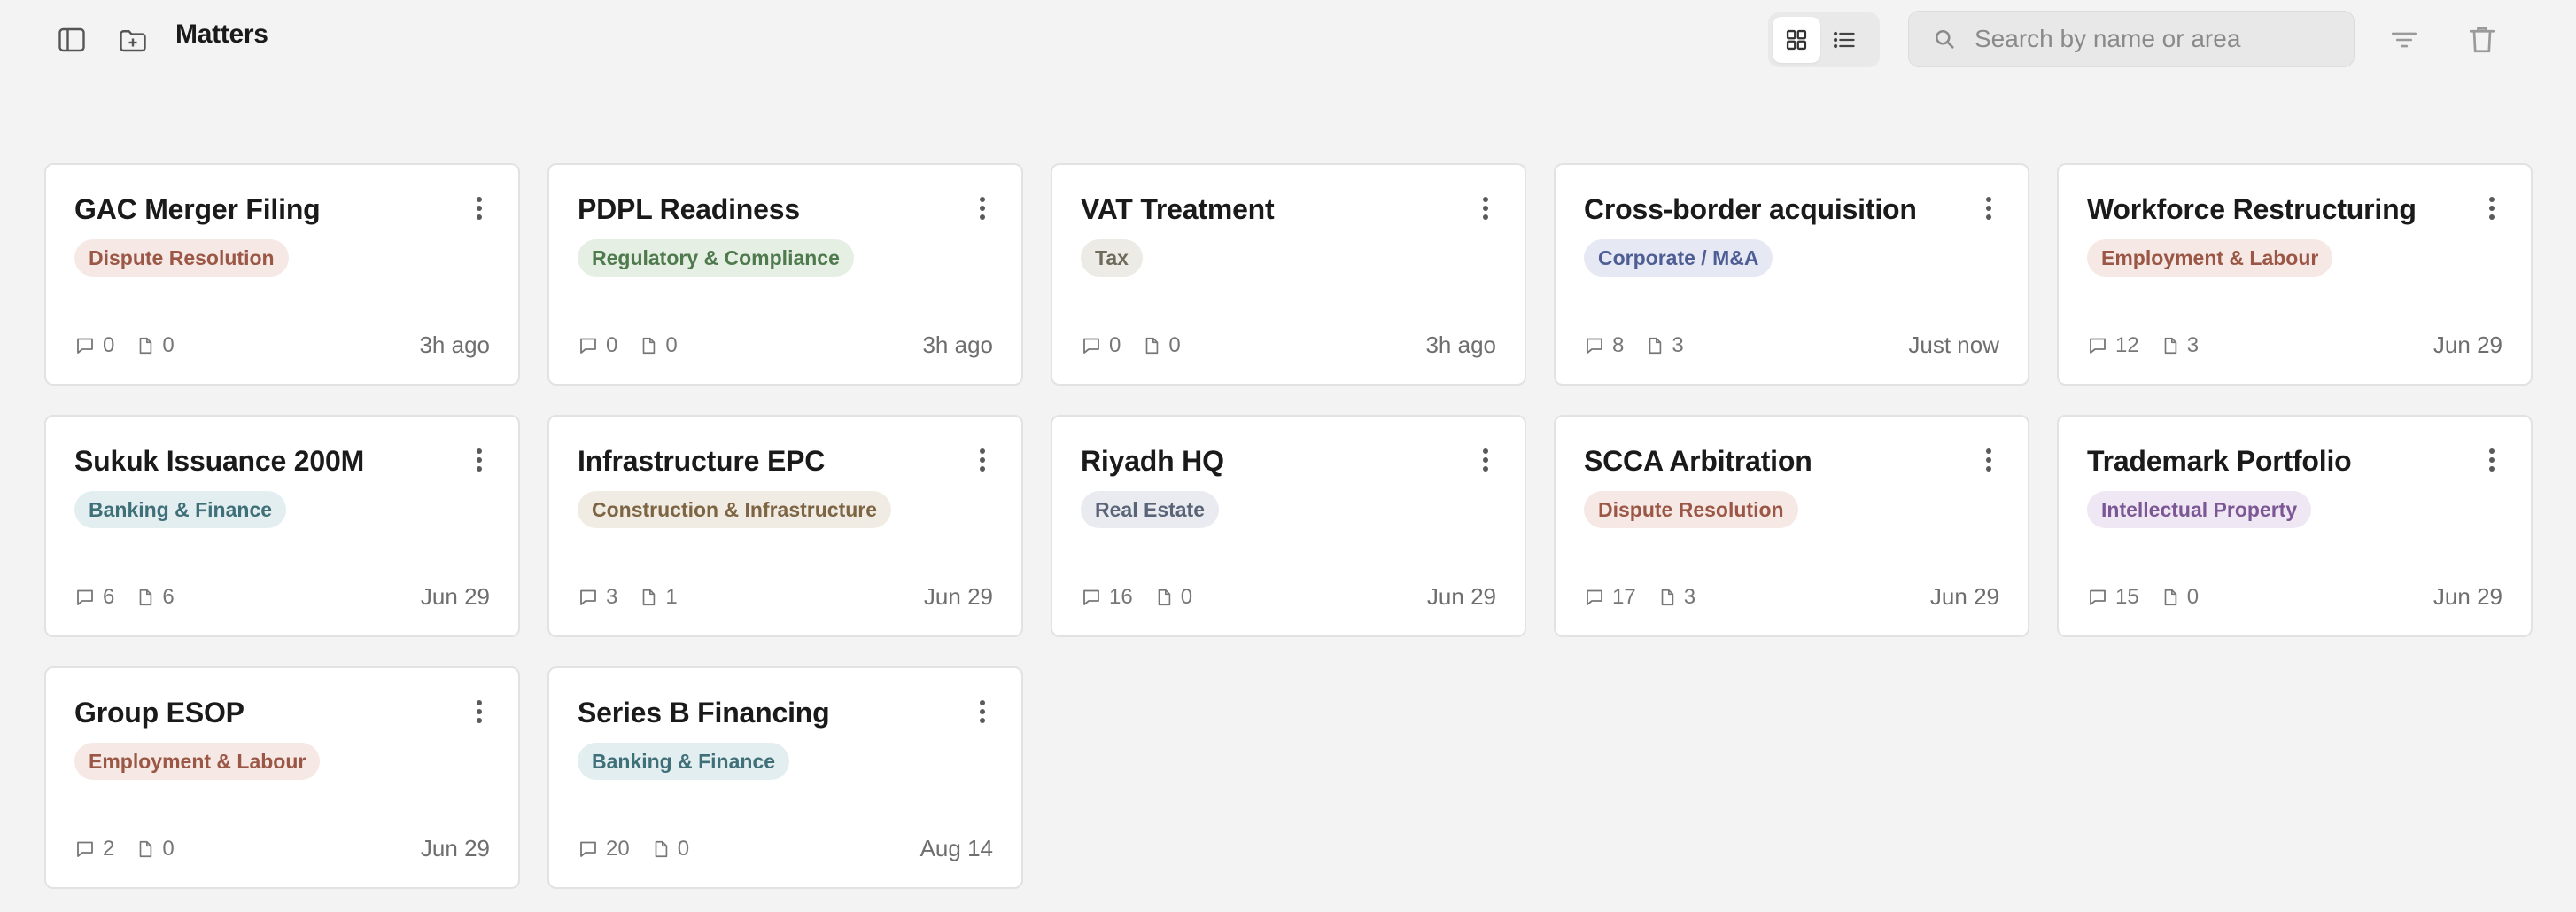 The image size is (2576, 912). What do you see at coordinates (2113, 598) in the screenshot?
I see `comment-count: 15` at bounding box center [2113, 598].